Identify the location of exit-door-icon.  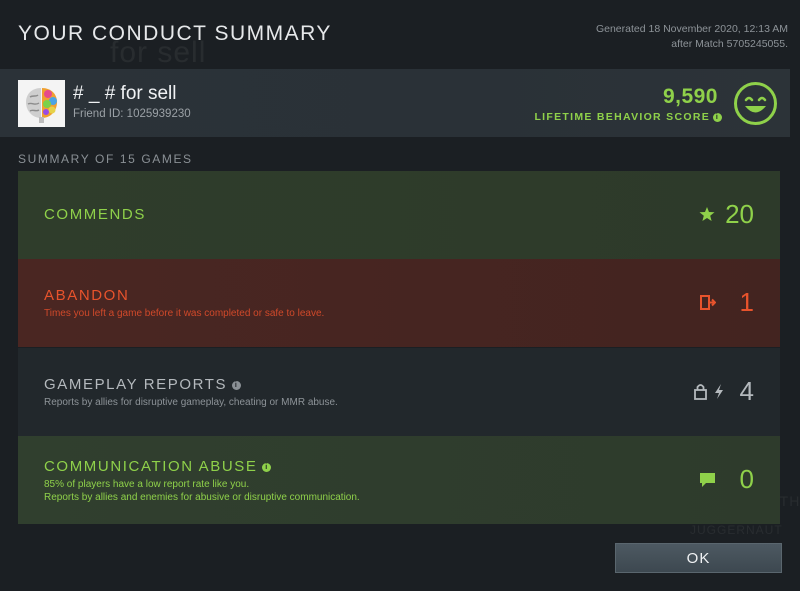
(708, 302).